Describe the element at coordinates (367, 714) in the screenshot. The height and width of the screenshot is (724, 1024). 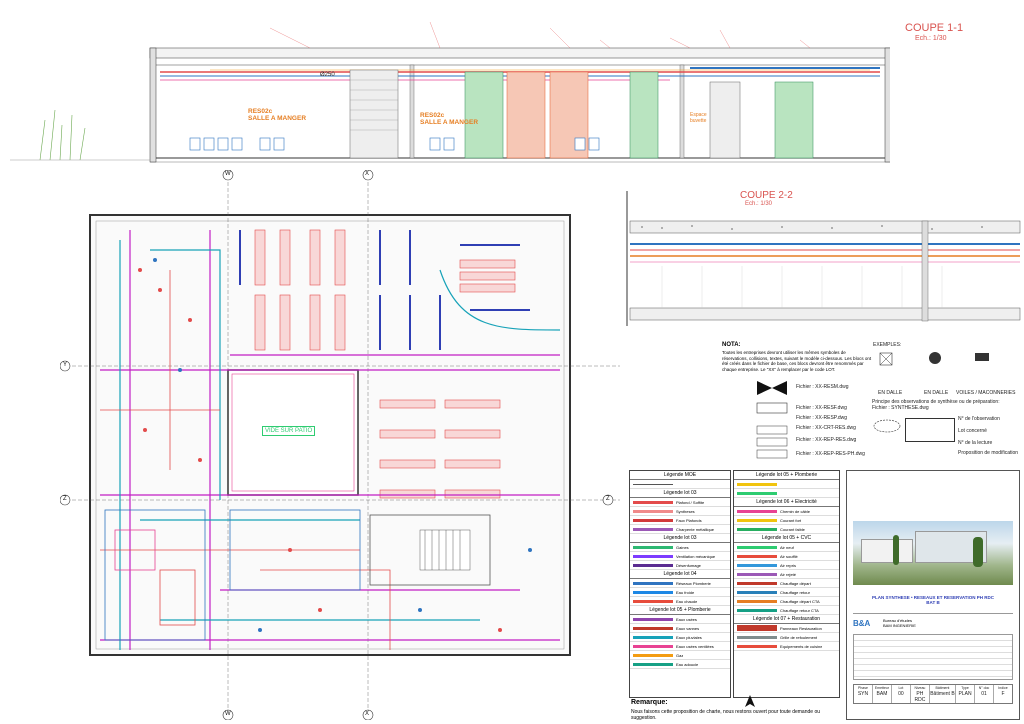
I see `axis-label-x-bottom: X` at that location.